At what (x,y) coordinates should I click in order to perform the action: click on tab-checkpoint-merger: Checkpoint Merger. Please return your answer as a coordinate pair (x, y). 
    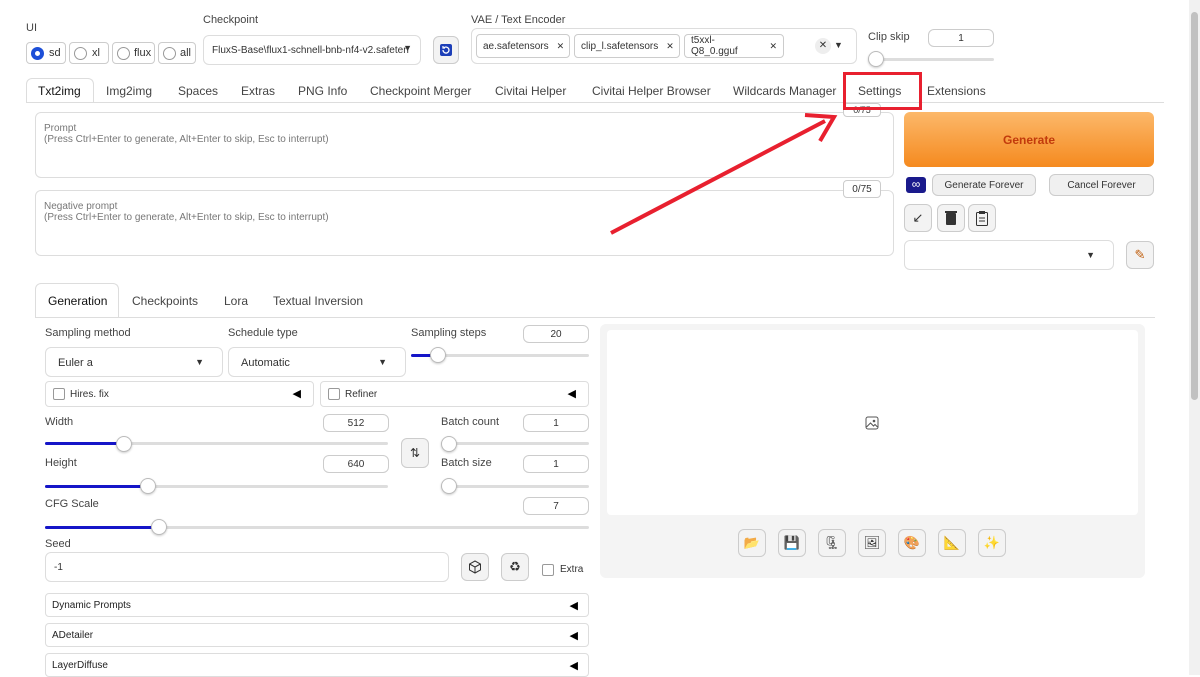
    Looking at the image, I should click on (420, 91).